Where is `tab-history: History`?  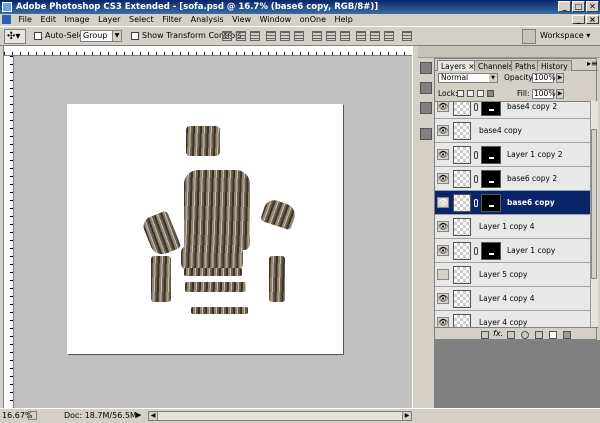 tab-history: History is located at coordinates (554, 65).